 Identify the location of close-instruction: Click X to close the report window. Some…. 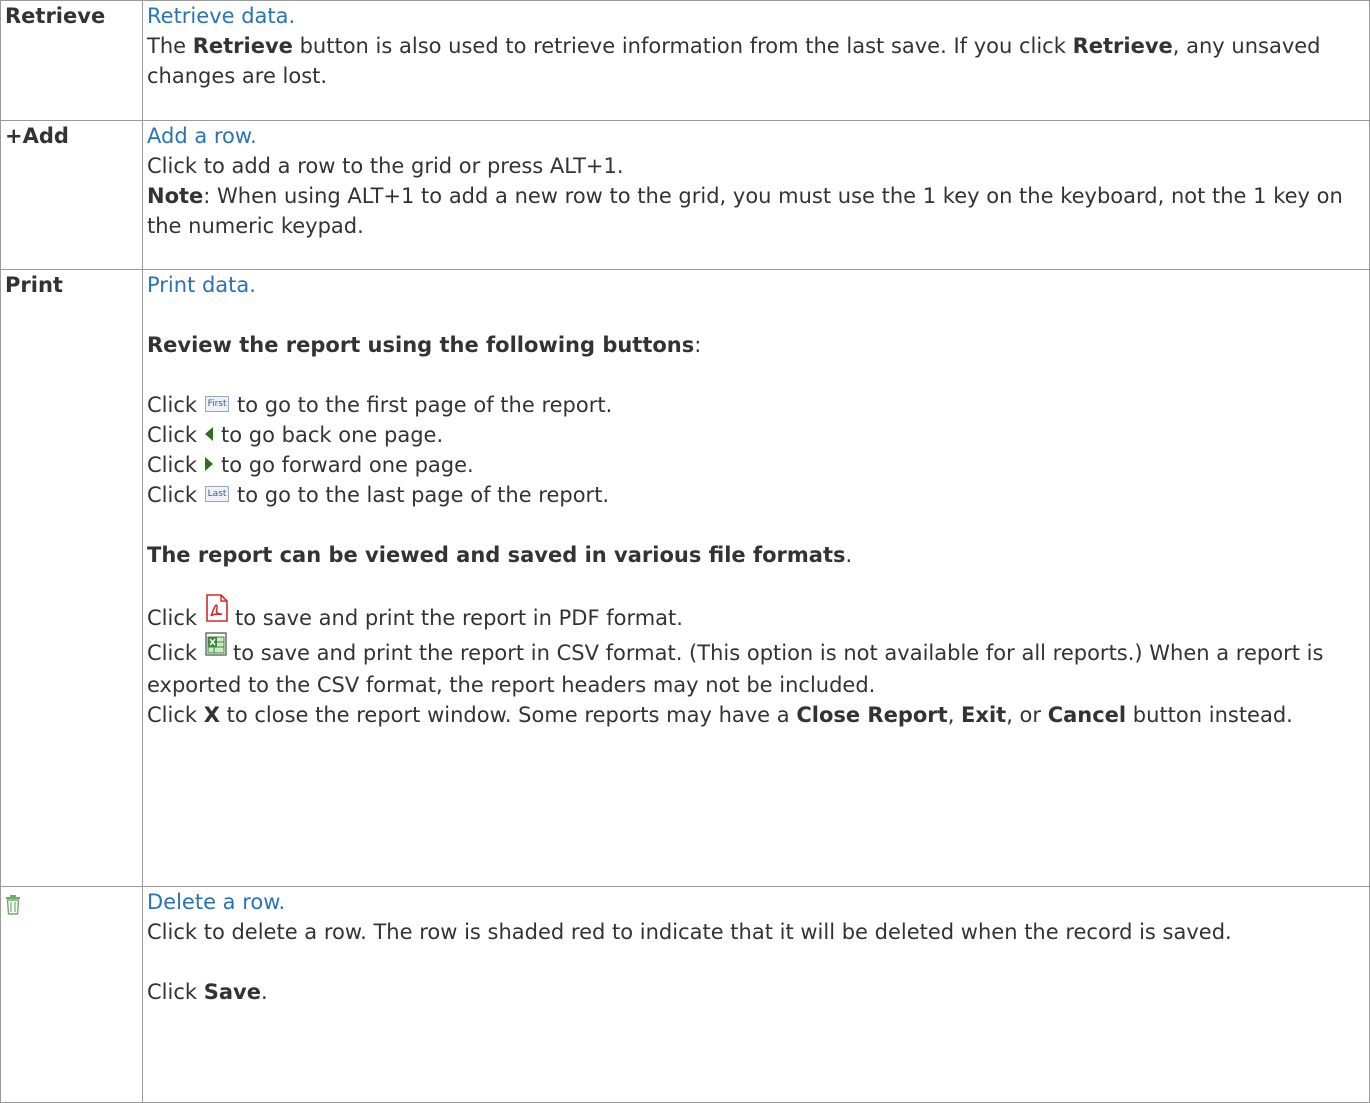
(720, 715).